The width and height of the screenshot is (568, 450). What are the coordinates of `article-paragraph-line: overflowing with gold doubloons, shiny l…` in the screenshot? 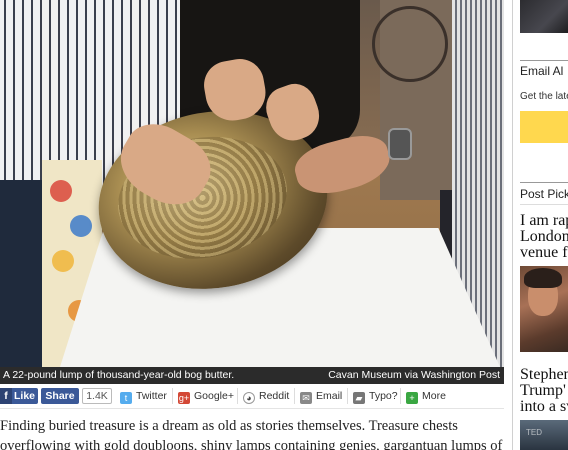 It's located at (251, 444).